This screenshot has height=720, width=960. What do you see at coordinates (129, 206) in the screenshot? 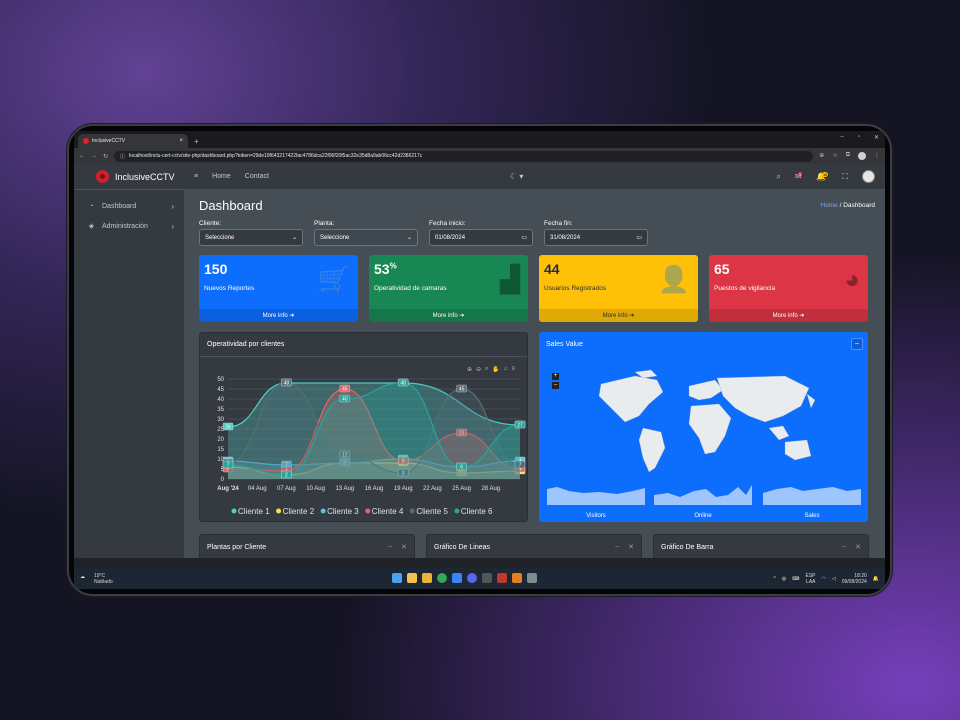
I see `sidebar-item-dashboard: ◔ Dashboard ›` at bounding box center [129, 206].